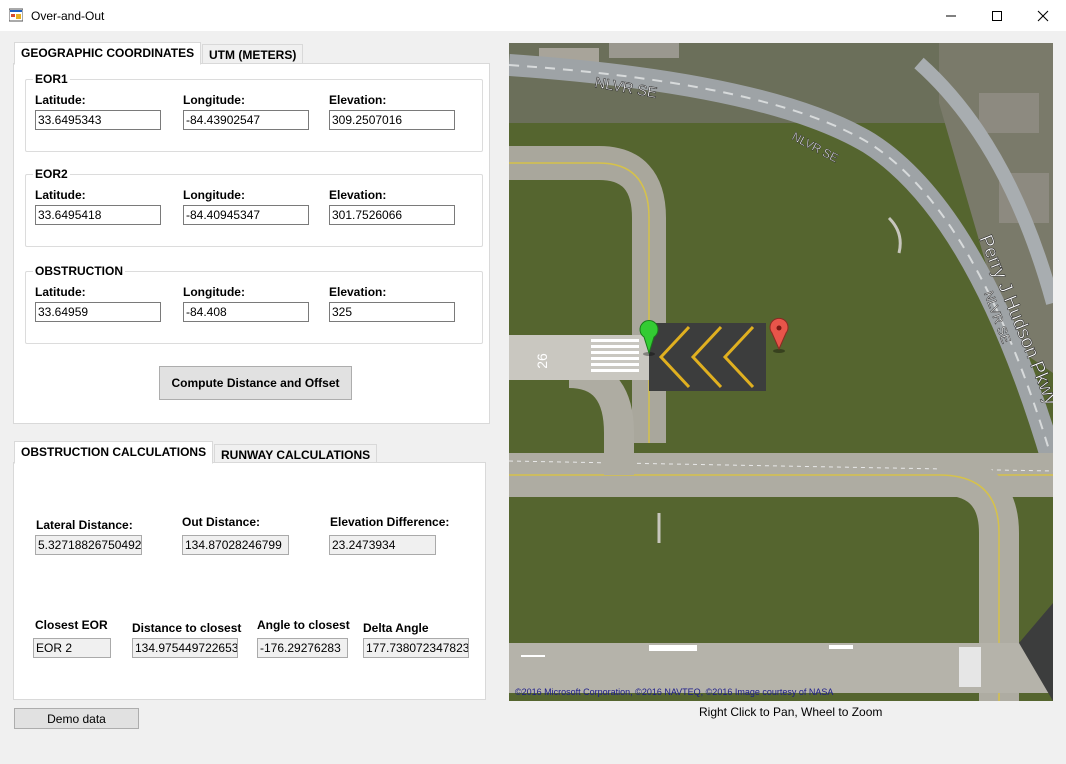 This screenshot has height=764, width=1066. I want to click on eor1-elevation-input: 309.2507016, so click(392, 120).